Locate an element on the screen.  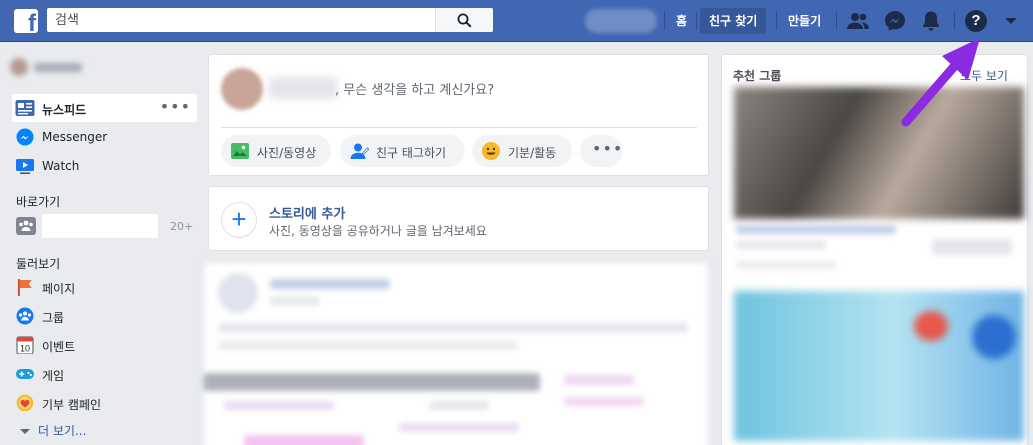
help-icon: ? is located at coordinates (976, 21).